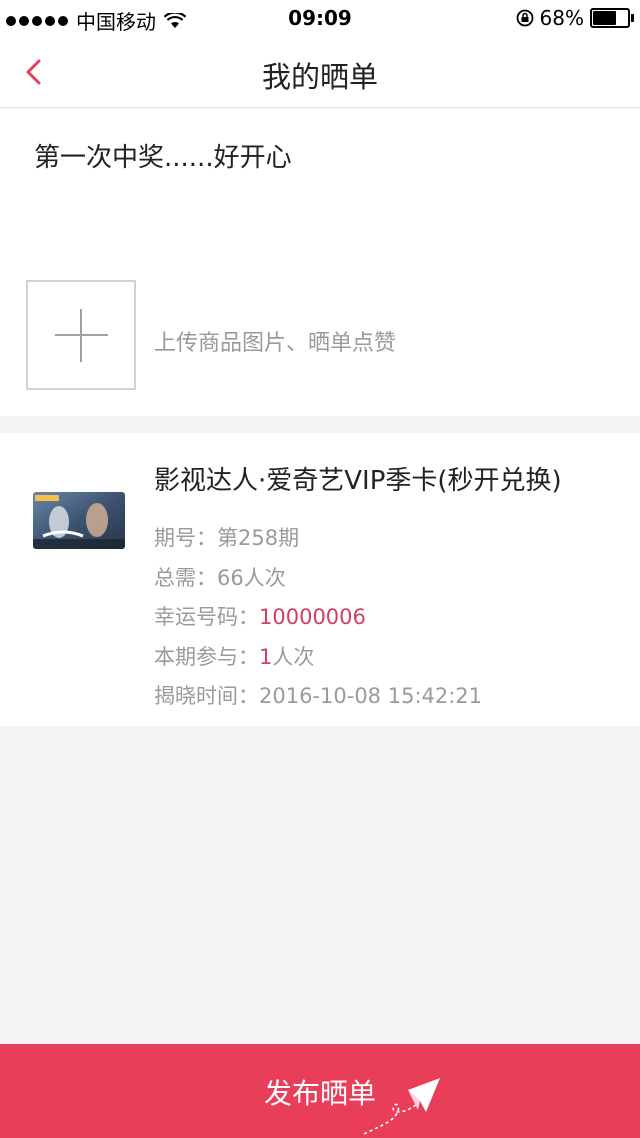  What do you see at coordinates (561, 18) in the screenshot?
I see `battery-percent: 68%` at bounding box center [561, 18].